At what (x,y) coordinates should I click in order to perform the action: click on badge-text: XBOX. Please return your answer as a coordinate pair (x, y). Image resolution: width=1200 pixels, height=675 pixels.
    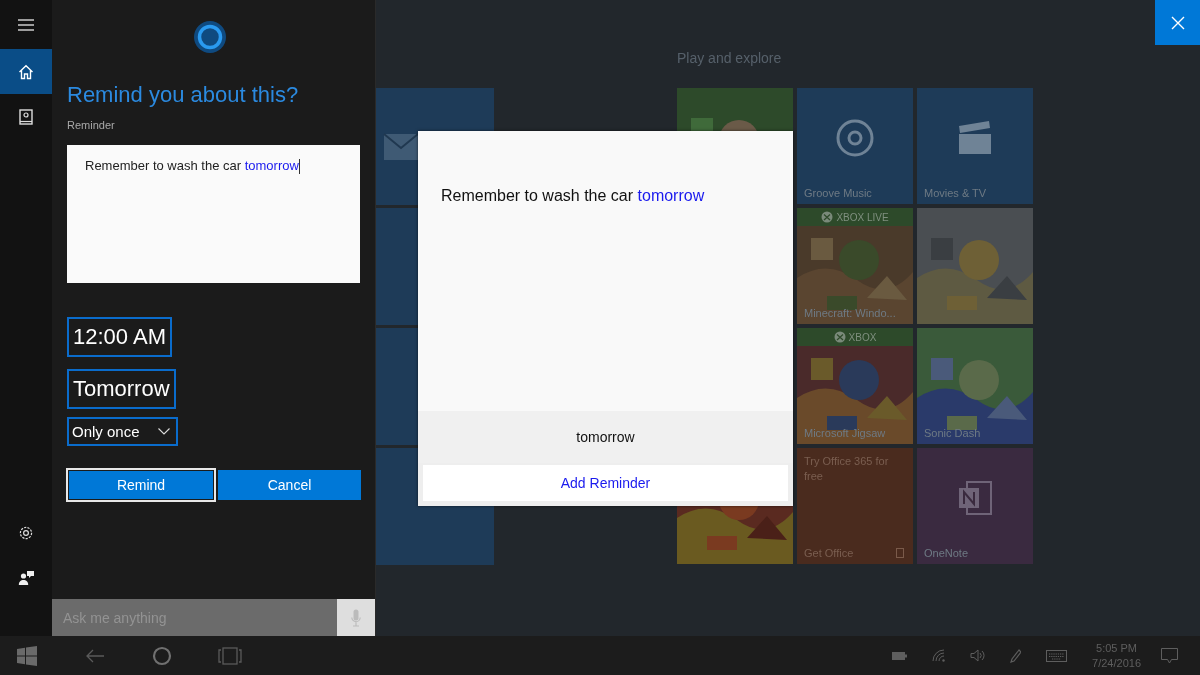
    Looking at the image, I should click on (862, 337).